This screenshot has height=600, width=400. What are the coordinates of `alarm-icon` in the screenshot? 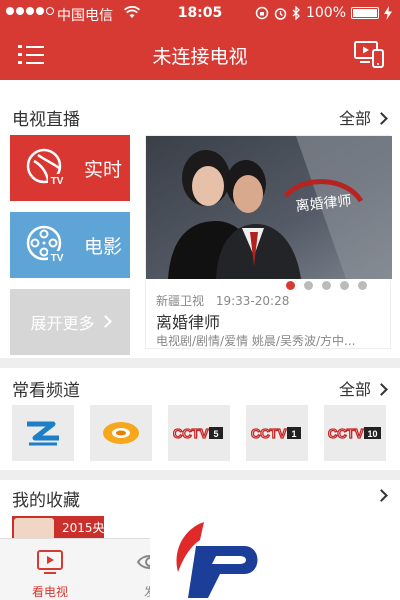 It's located at (280, 14).